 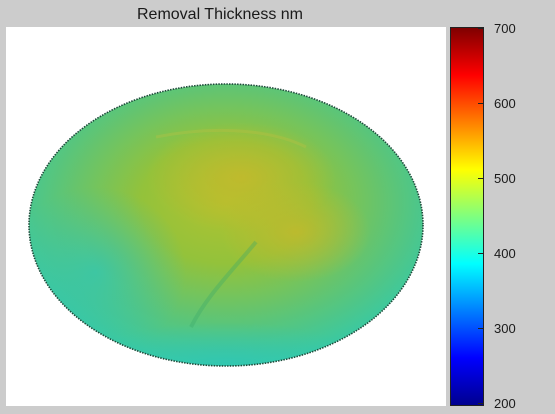 I want to click on chart-title: Removal Thickness nm, so click(x=220, y=14).